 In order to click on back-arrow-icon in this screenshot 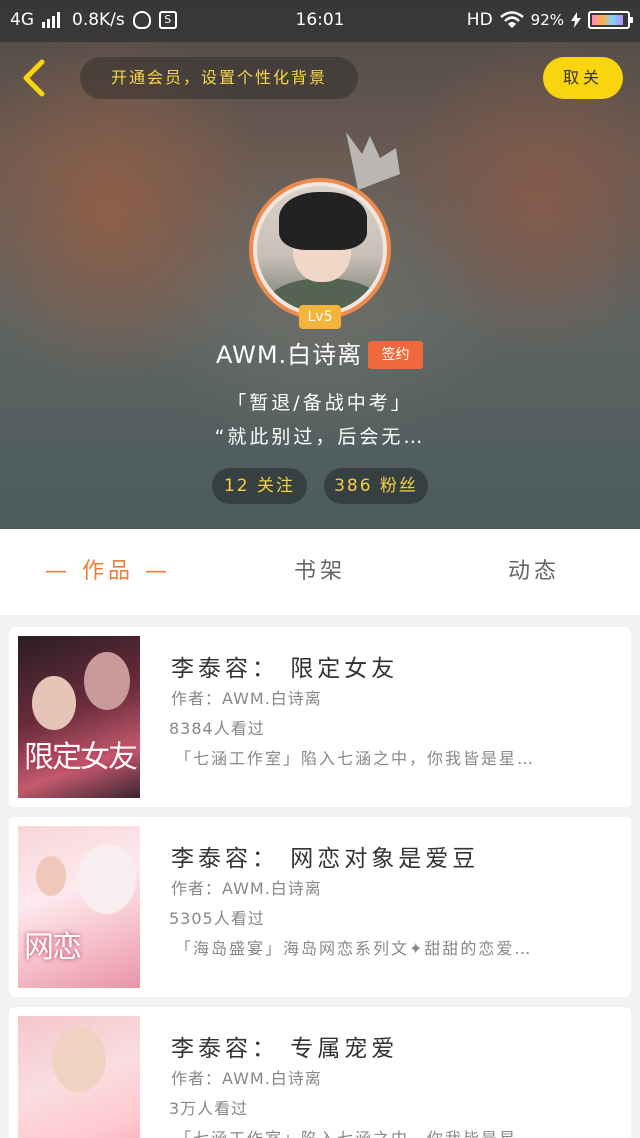, I will do `click(36, 78)`.